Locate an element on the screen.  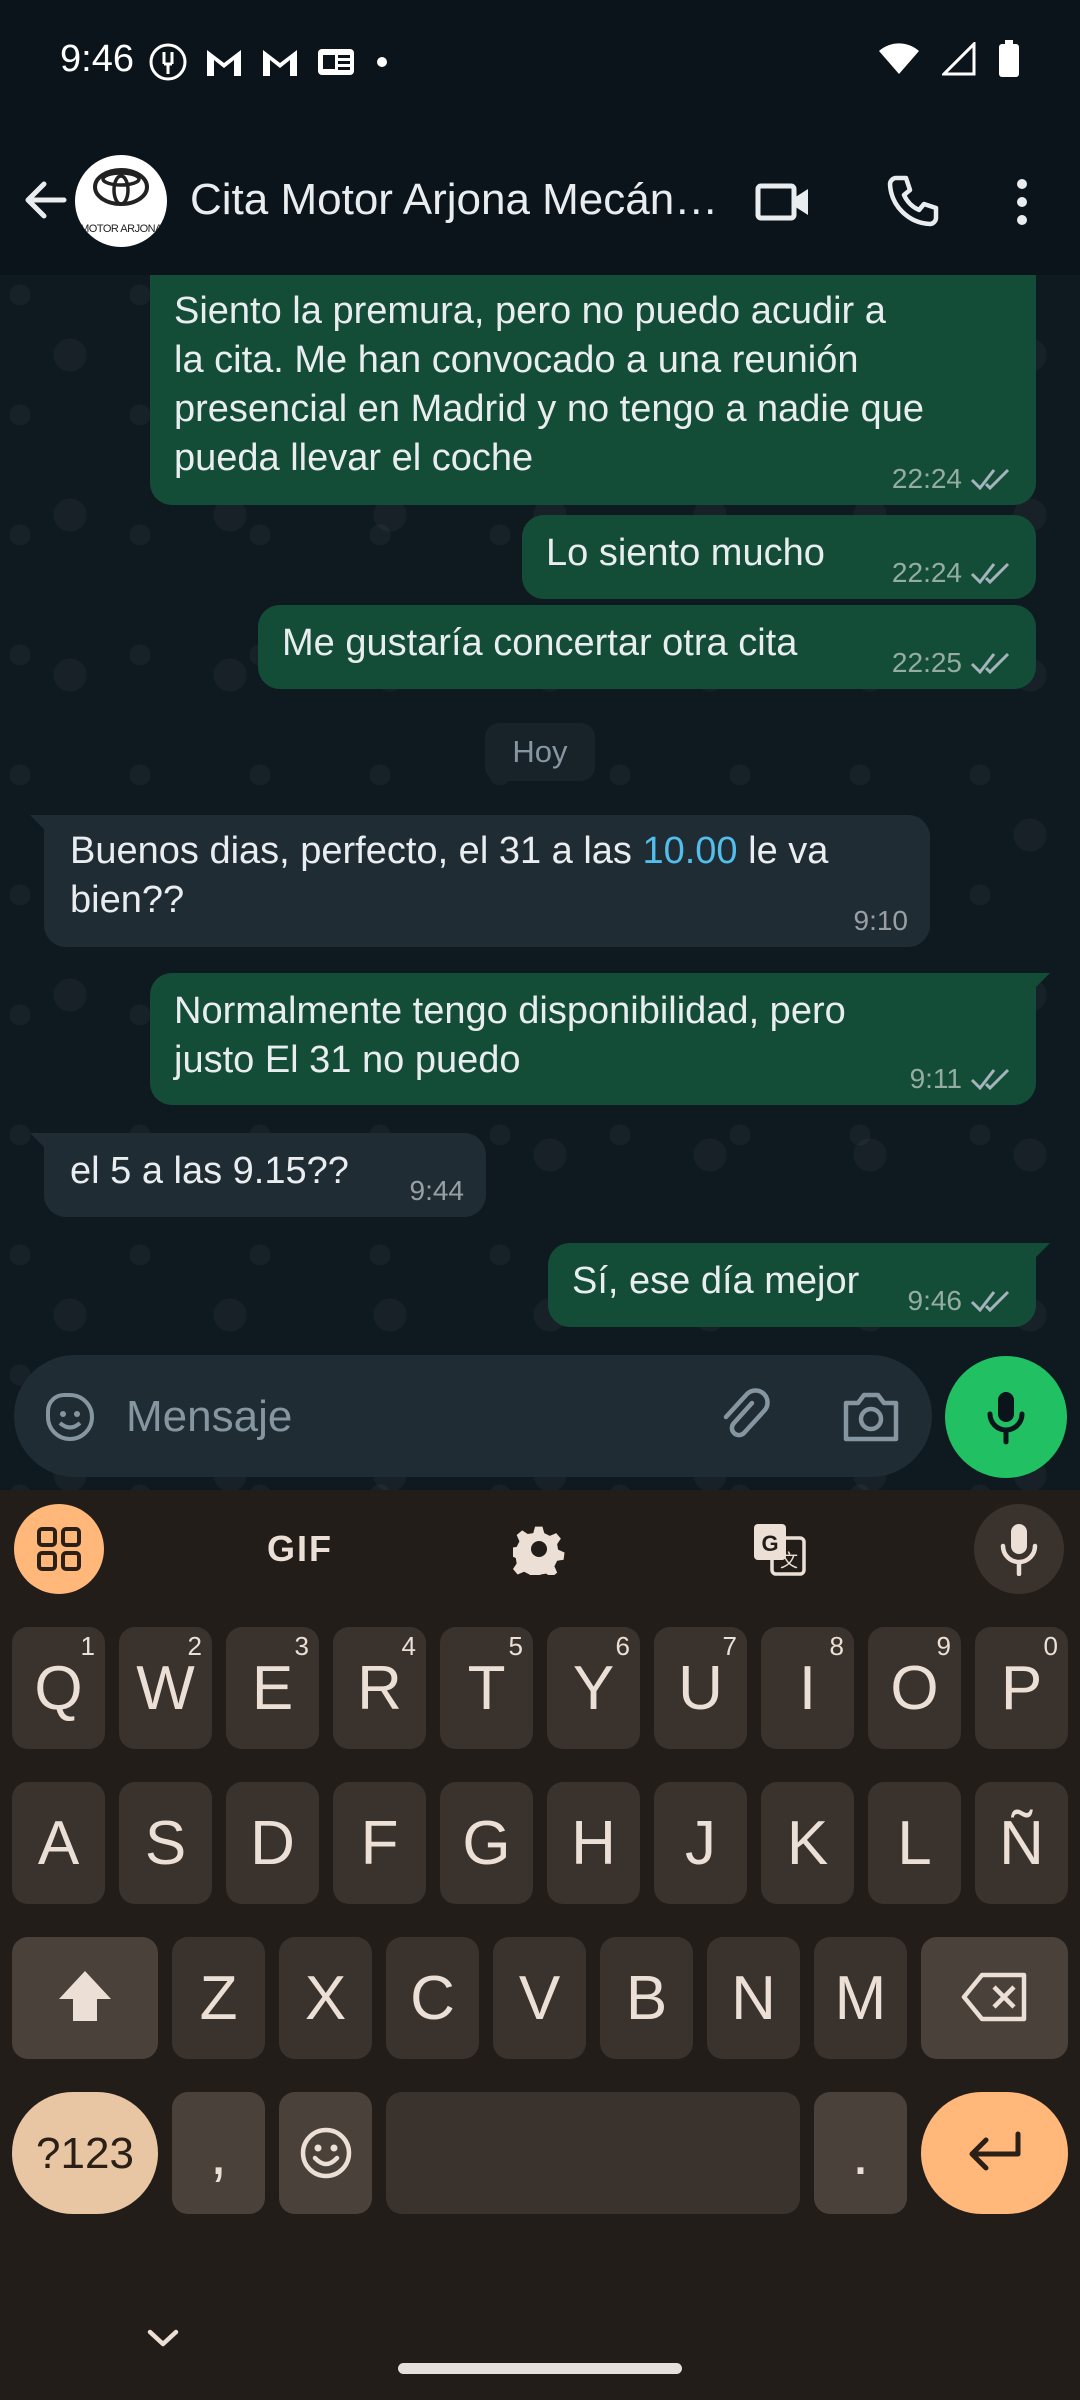
key-c: C is located at coordinates (432, 1998).